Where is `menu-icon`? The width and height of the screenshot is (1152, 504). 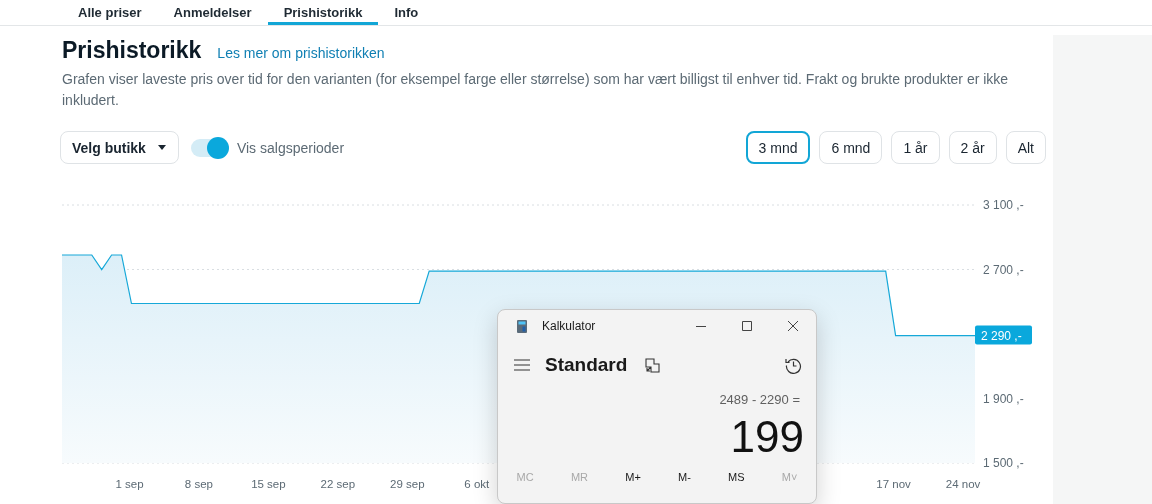
menu-icon is located at coordinates (522, 365).